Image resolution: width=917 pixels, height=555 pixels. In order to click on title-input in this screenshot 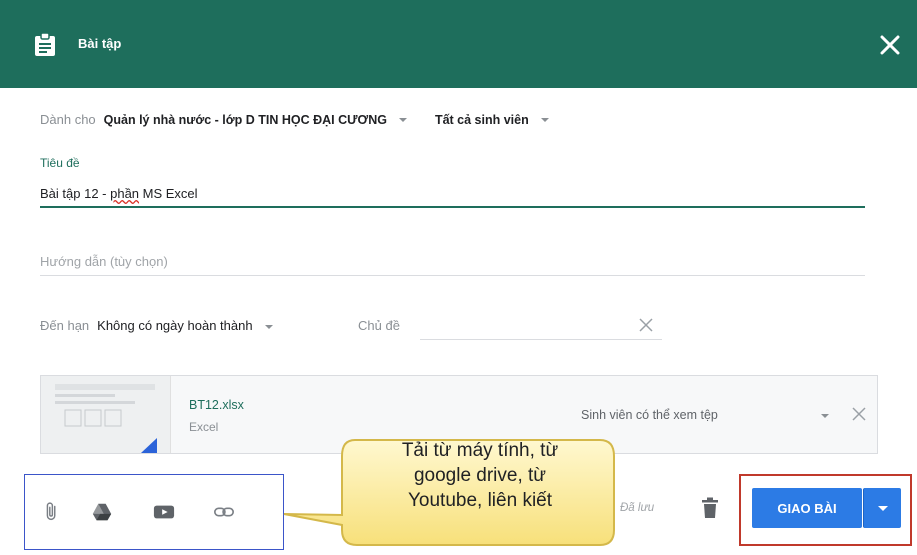, I will do `click(452, 195)`.